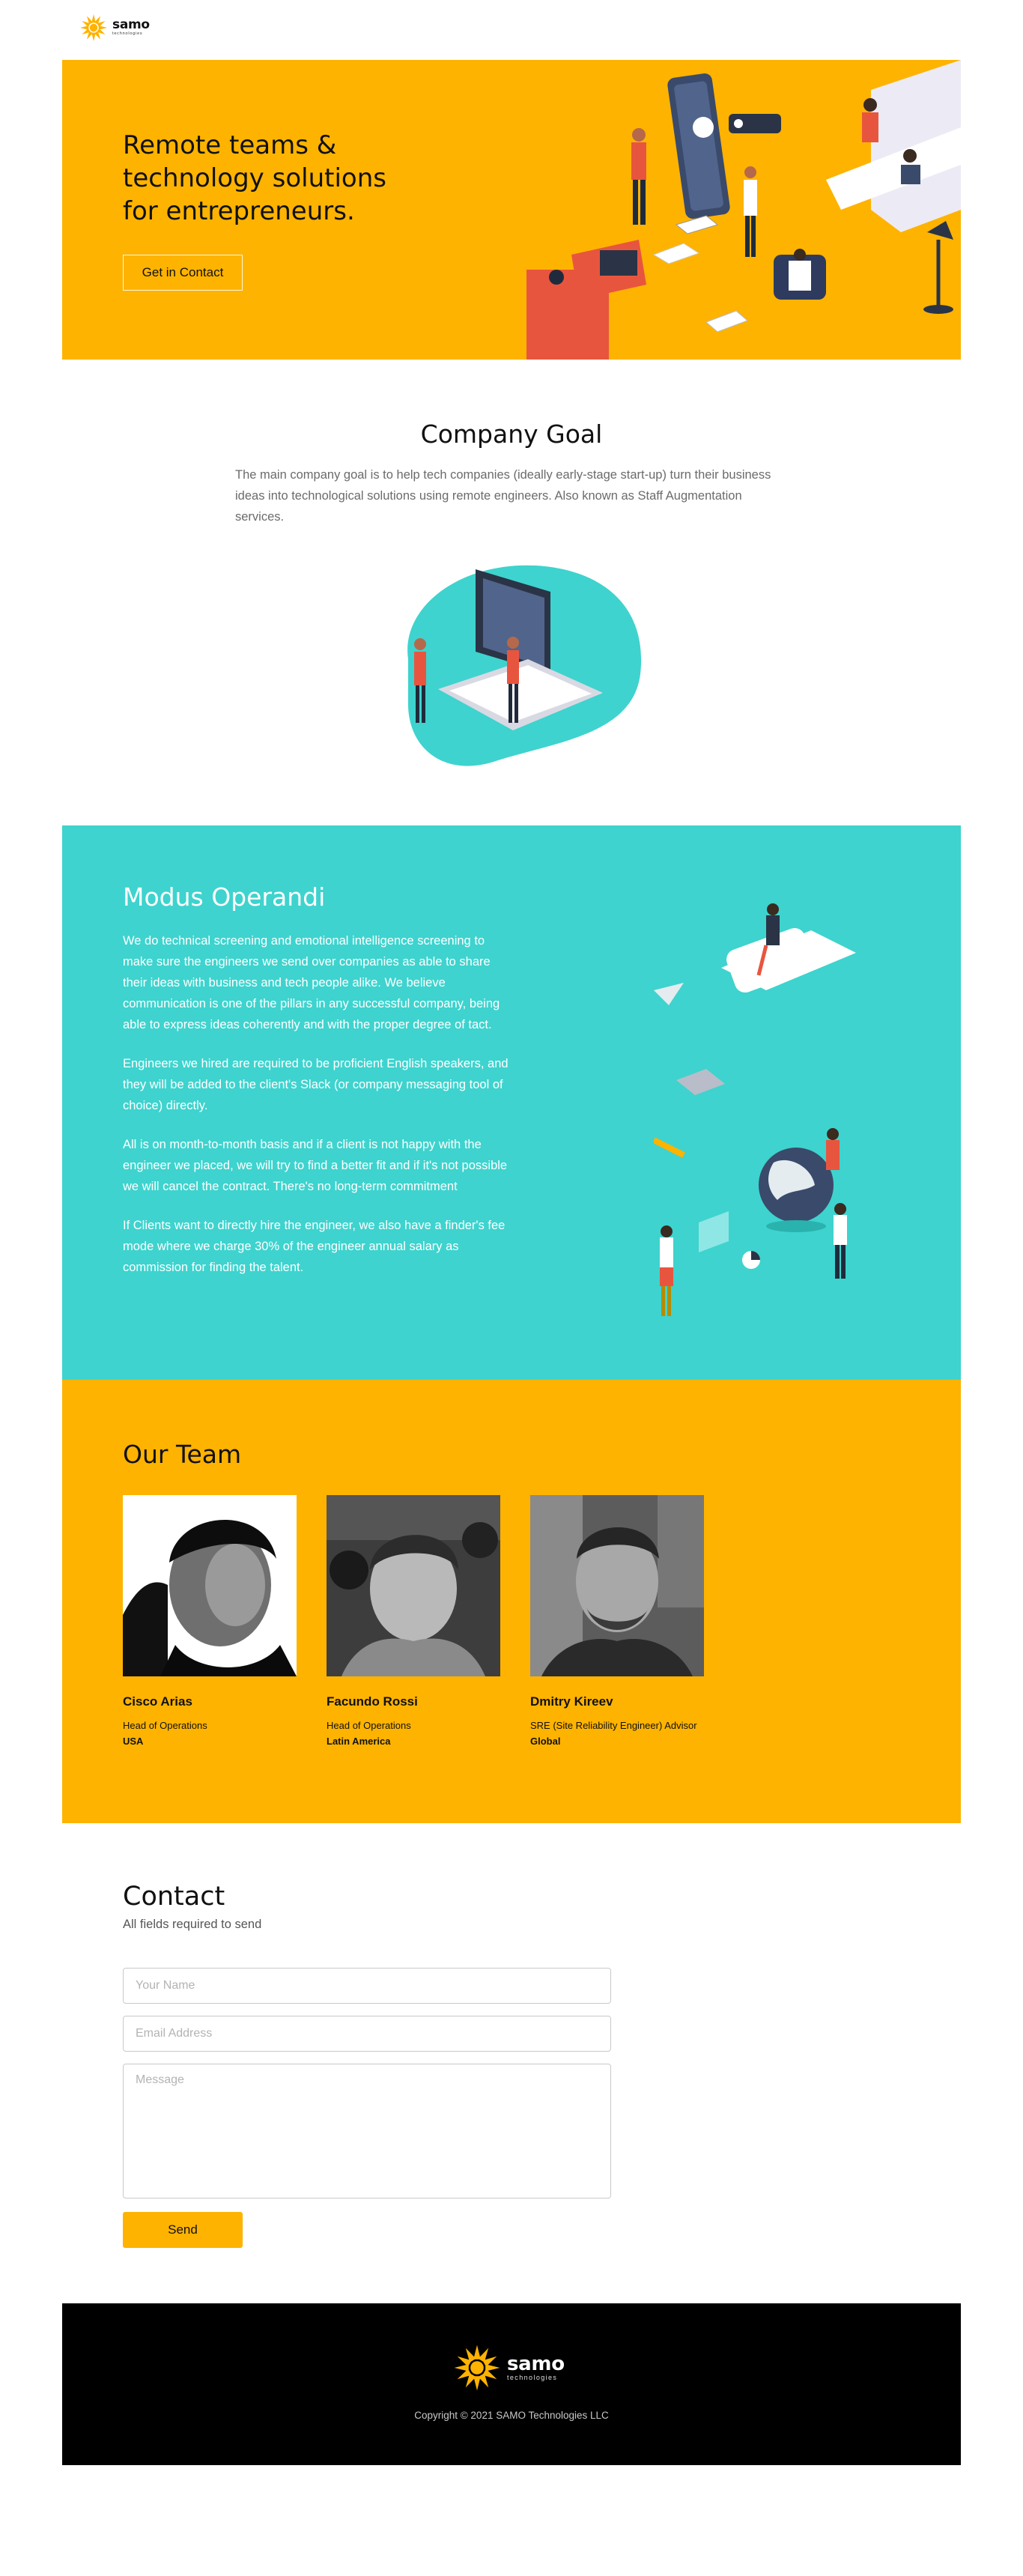  Describe the element at coordinates (571, 1702) in the screenshot. I see `team-member-name: Dmitry Kireev` at that location.